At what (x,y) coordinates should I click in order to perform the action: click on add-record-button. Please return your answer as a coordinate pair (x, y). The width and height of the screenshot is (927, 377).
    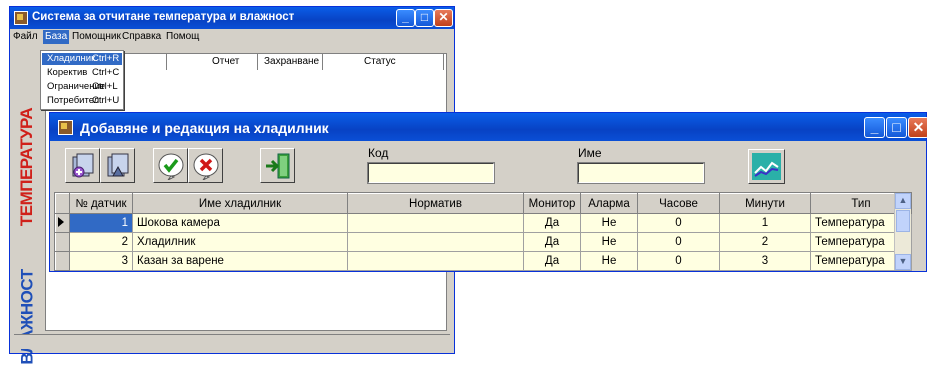
    Looking at the image, I should click on (82, 165).